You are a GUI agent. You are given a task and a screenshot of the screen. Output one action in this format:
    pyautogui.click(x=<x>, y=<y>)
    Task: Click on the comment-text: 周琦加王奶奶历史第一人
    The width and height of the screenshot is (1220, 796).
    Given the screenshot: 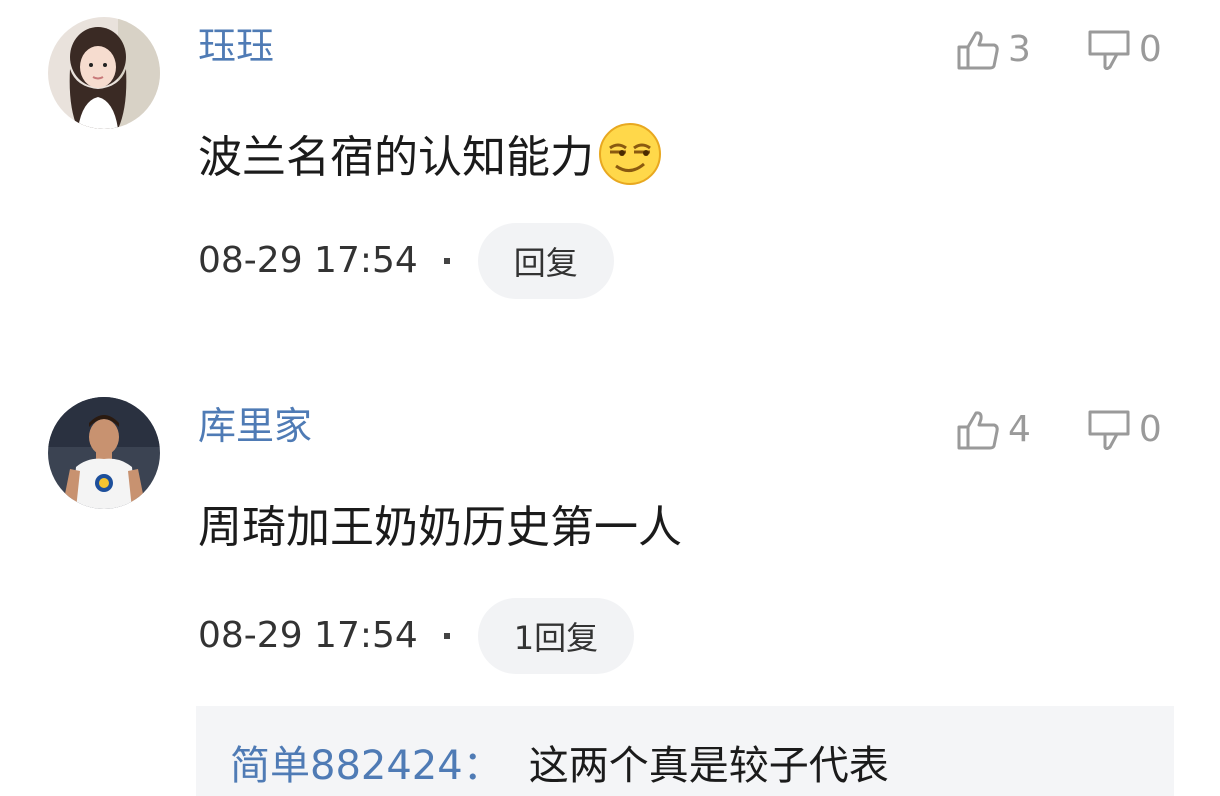 What is the action you would take?
    pyautogui.click(x=440, y=528)
    